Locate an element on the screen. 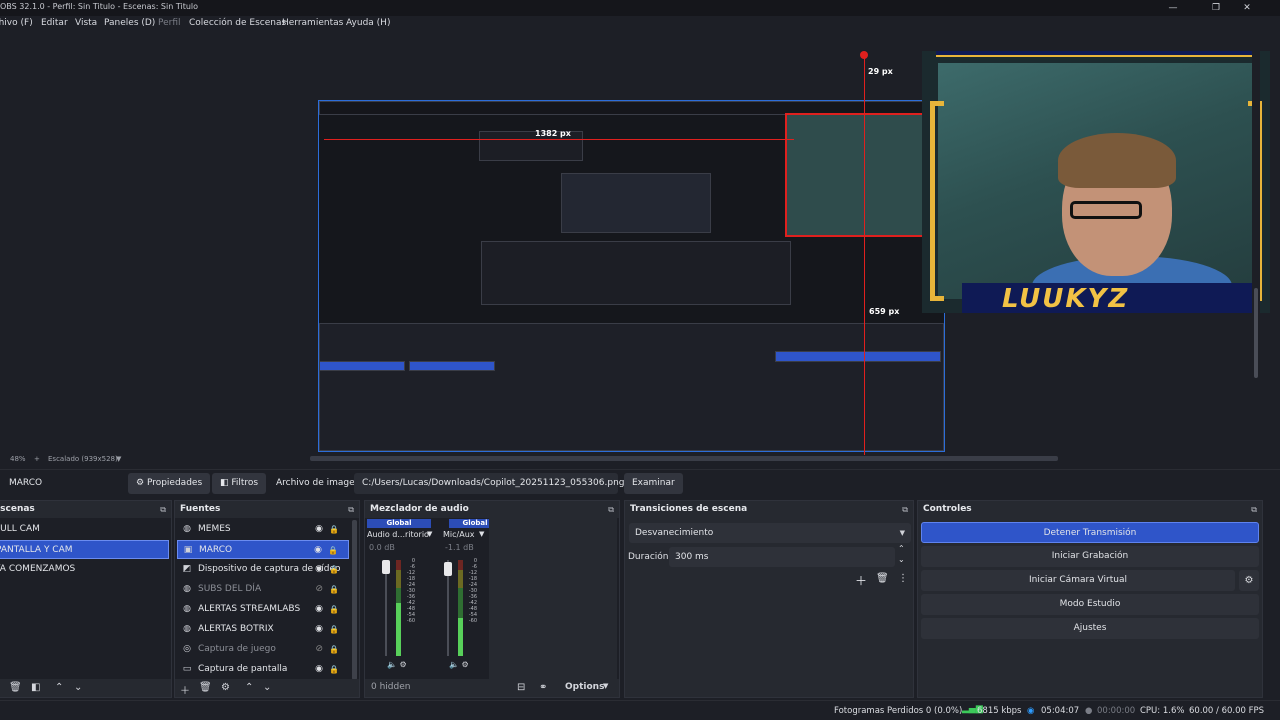 Image resolution: width=1280 pixels, height=720 pixels. zoom-add-button: + is located at coordinates (37, 459).